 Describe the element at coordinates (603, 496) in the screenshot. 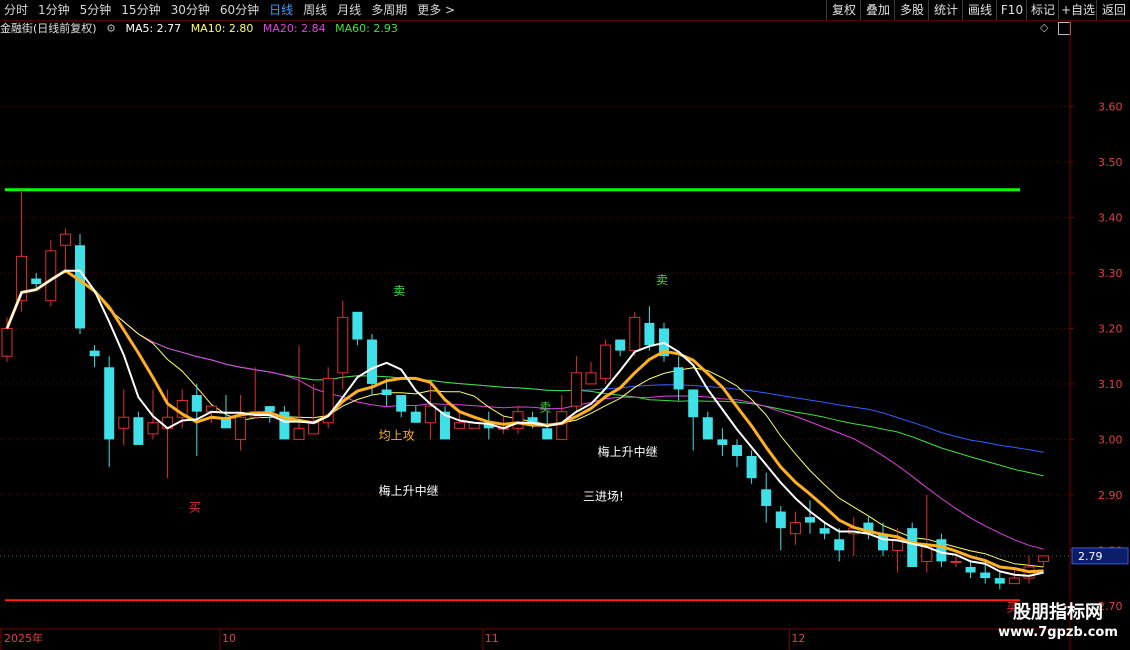

I see `annotation-6: 三进场!` at that location.